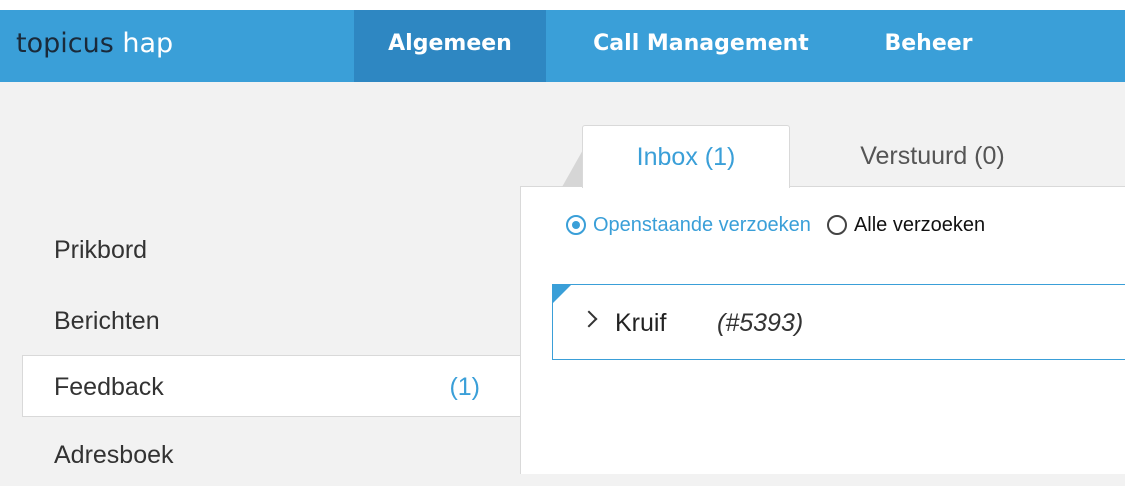  What do you see at coordinates (464, 387) in the screenshot?
I see `feedback-count-badge: (1)` at bounding box center [464, 387].